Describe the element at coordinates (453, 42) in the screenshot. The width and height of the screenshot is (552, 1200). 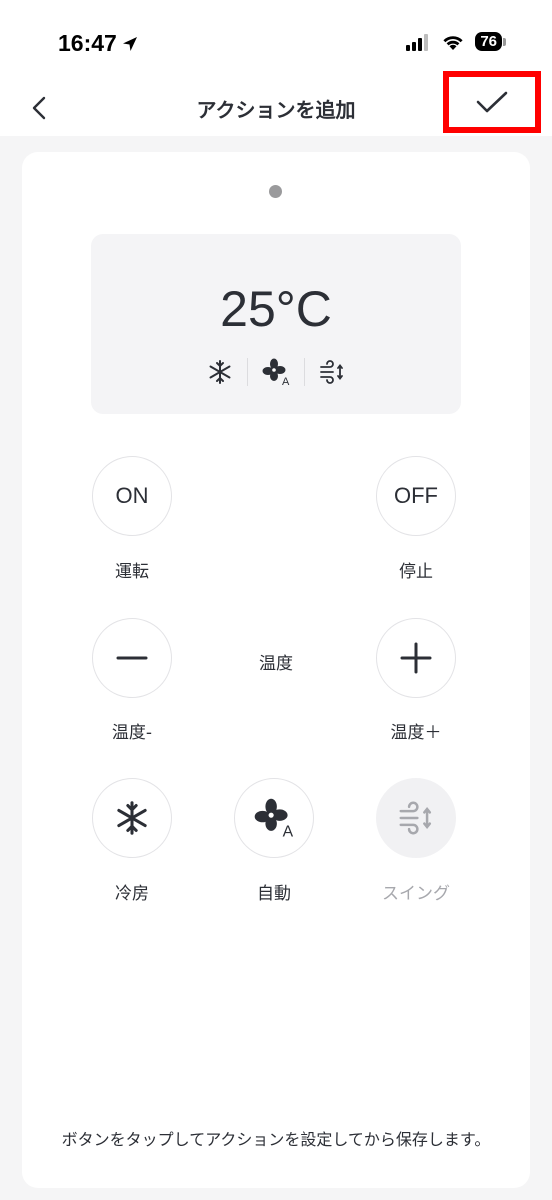
I see `wifi-icon` at that location.